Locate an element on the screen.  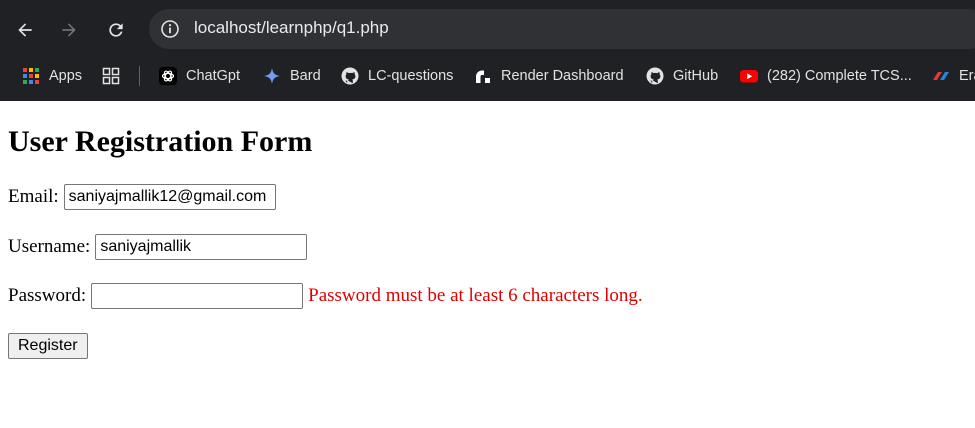
address-bar: localhost/learnphp/q1.php is located at coordinates (562, 29).